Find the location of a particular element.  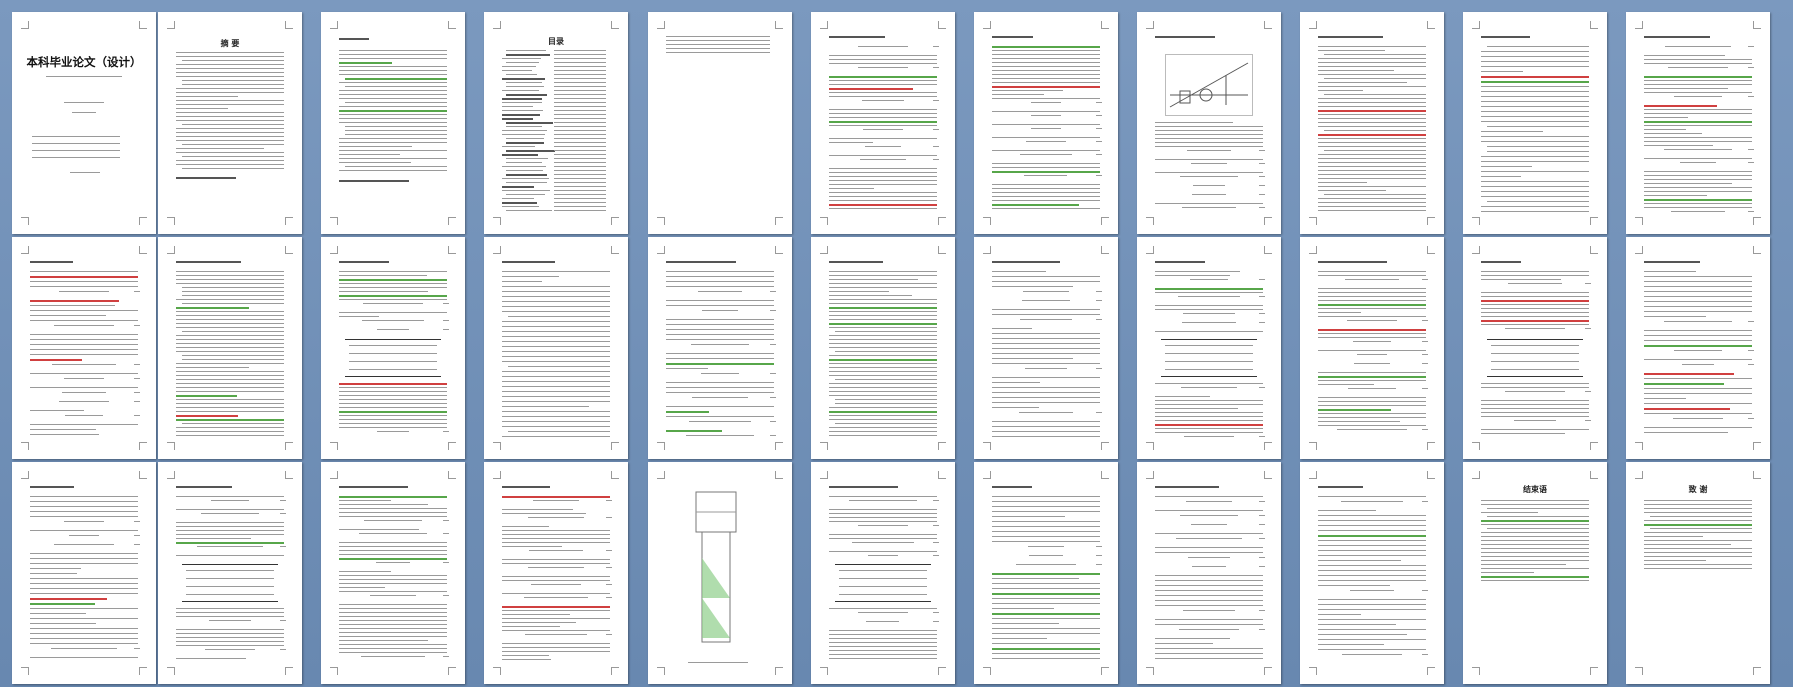

page-thumbnail: 目录 is located at coordinates (556, 123).